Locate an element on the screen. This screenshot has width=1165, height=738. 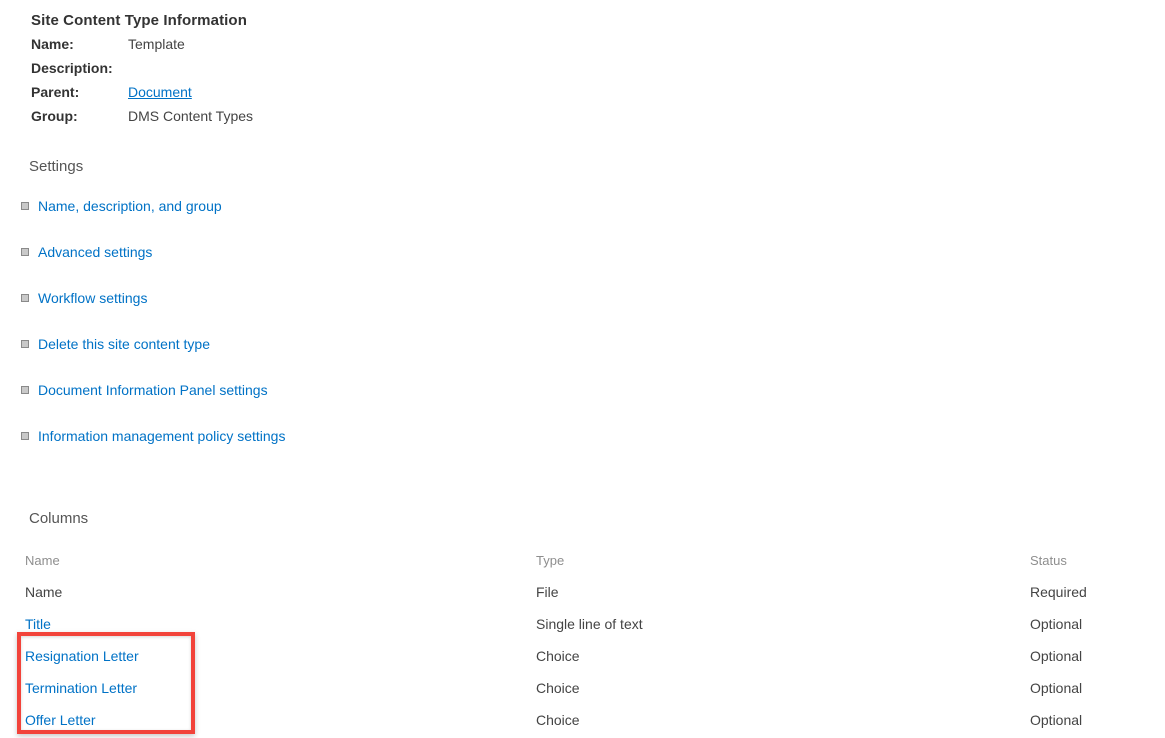
info-row-value-link: Document is located at coordinates (160, 92).